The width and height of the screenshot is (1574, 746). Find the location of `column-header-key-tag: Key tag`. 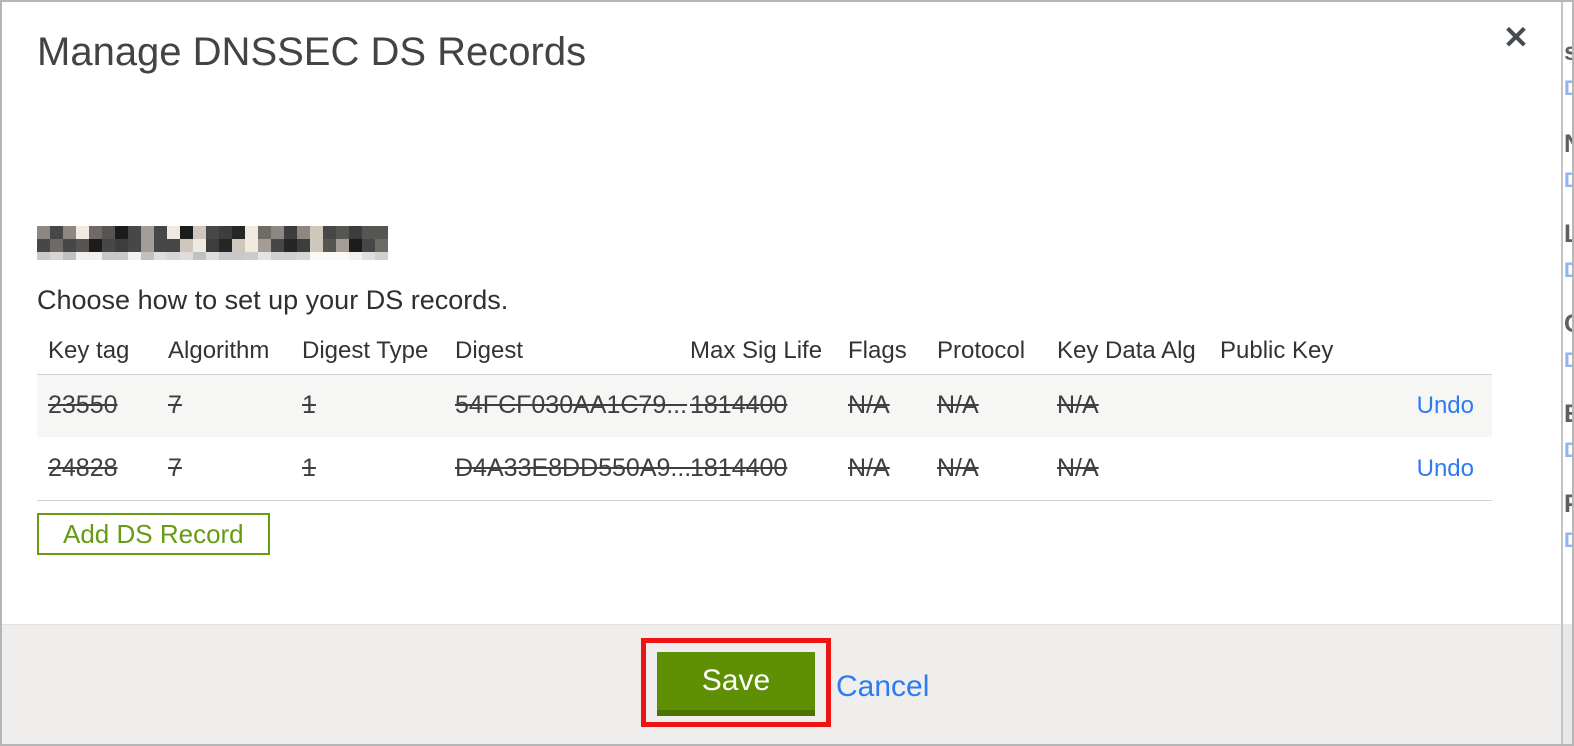

column-header-key-tag: Key tag is located at coordinates (102, 352).